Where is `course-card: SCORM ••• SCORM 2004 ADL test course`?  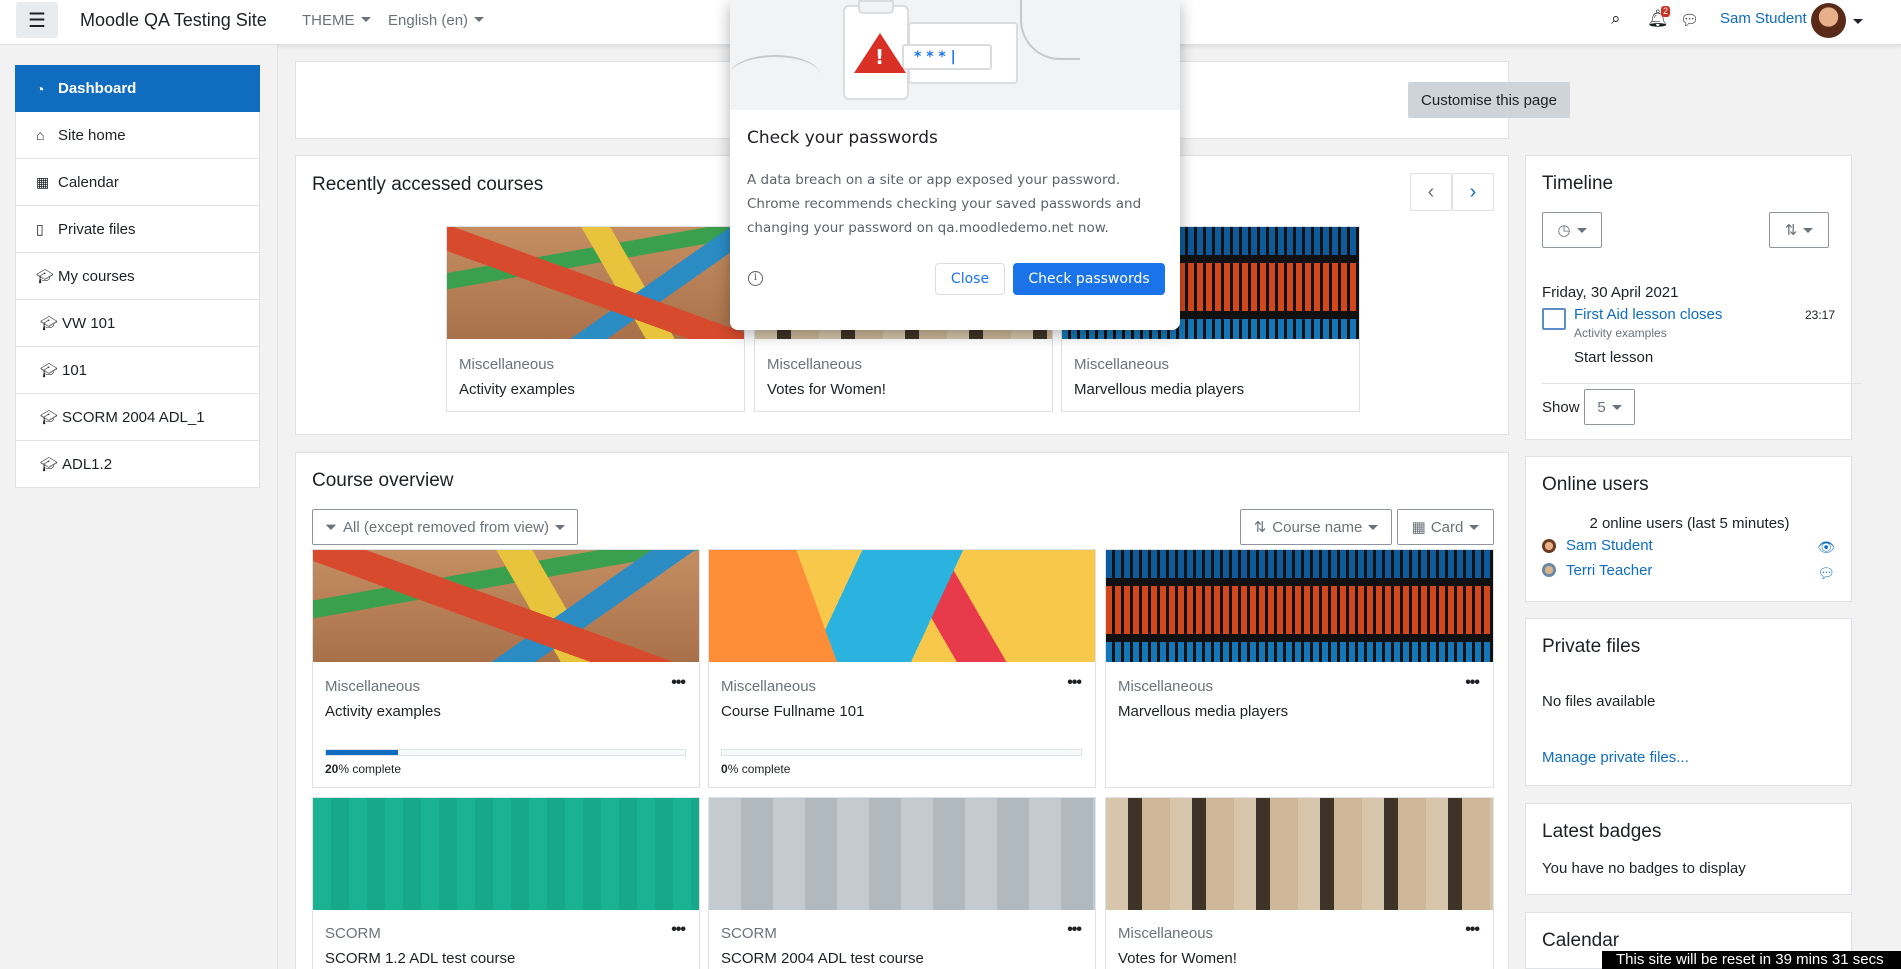 course-card: SCORM ••• SCORM 2004 ADL test course is located at coordinates (902, 883).